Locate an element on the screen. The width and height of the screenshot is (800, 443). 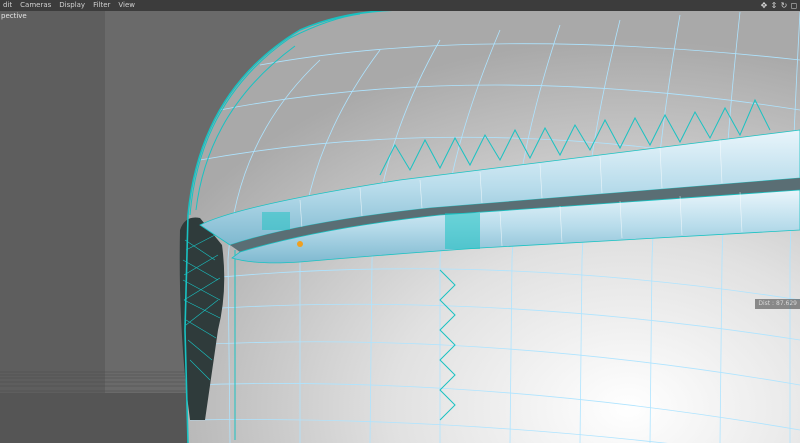
orange-vertex is located at coordinates (300, 244).